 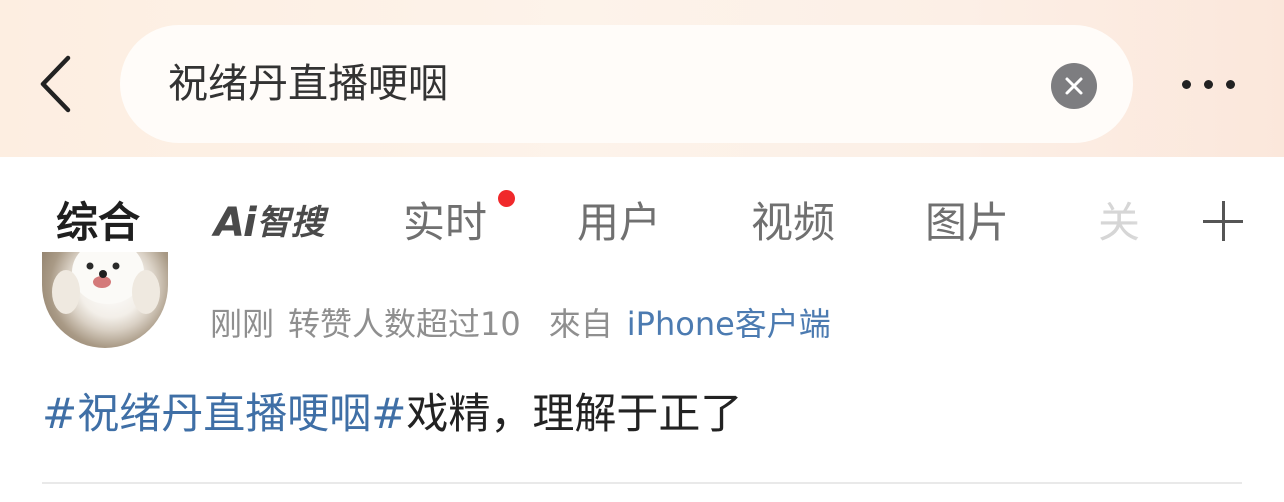 What do you see at coordinates (1223, 221) in the screenshot?
I see `add-tab-button` at bounding box center [1223, 221].